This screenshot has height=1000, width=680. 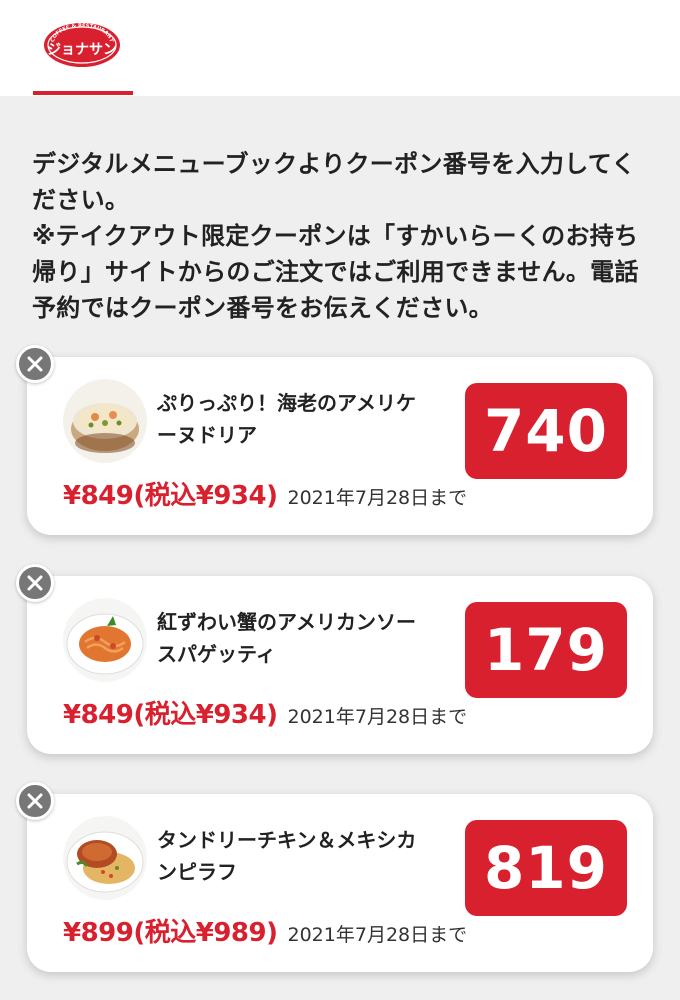 I want to click on coupon-code: 819, so click(x=546, y=868).